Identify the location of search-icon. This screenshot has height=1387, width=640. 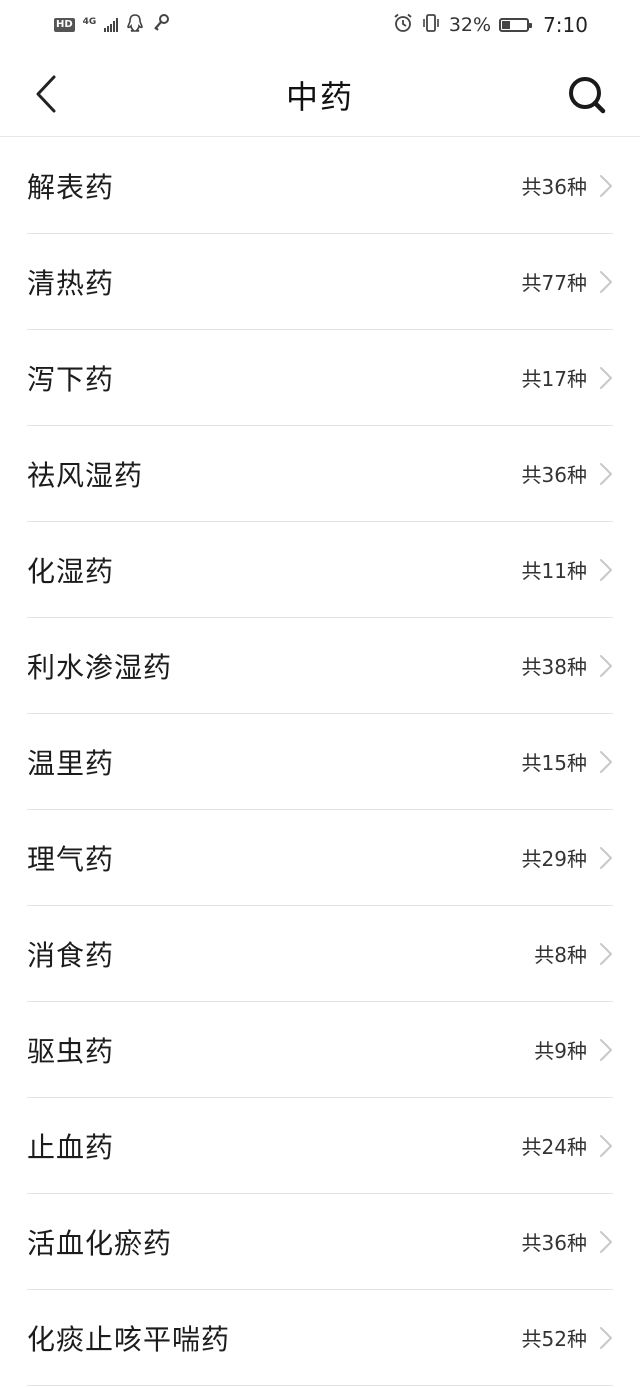
(587, 95).